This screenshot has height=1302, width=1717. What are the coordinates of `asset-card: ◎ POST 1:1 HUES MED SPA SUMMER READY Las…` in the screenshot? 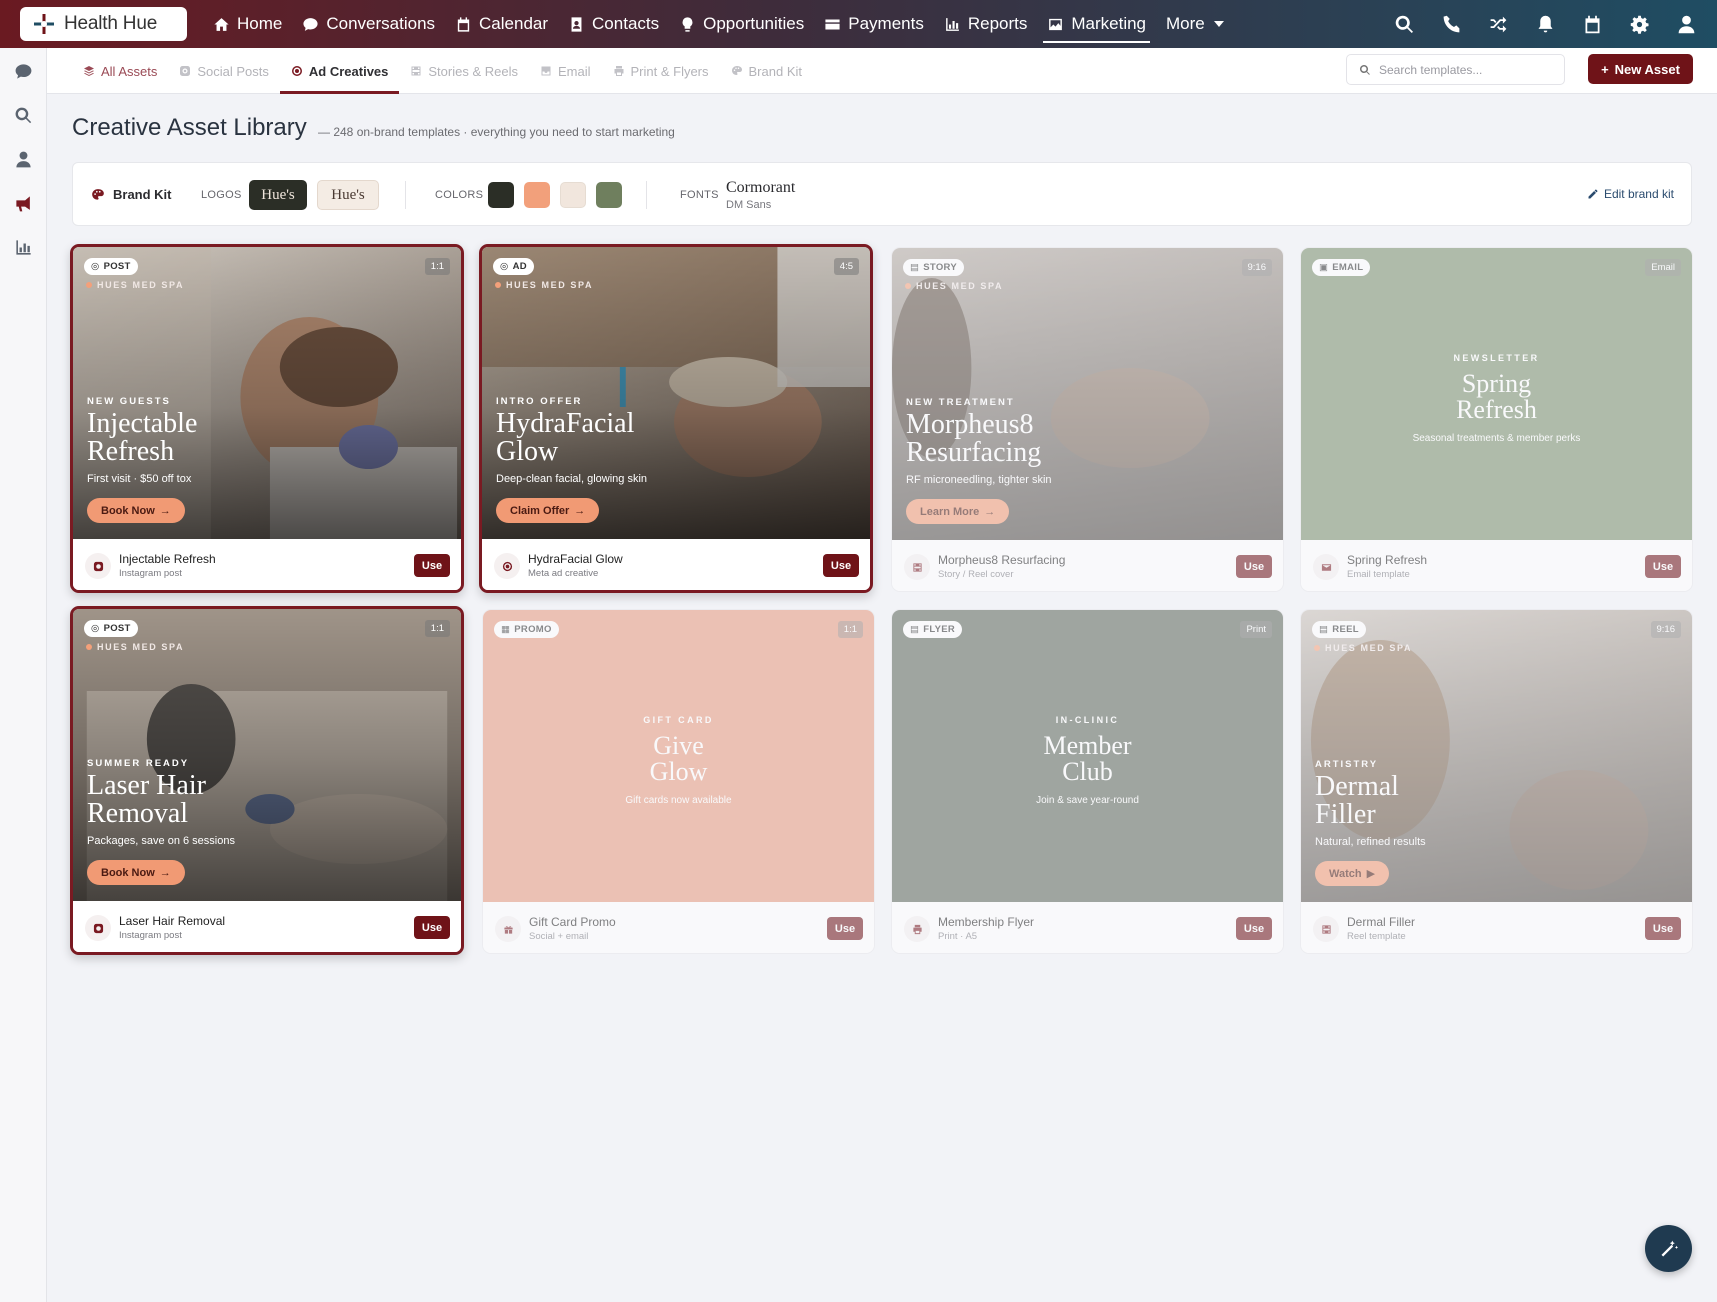 It's located at (267, 780).